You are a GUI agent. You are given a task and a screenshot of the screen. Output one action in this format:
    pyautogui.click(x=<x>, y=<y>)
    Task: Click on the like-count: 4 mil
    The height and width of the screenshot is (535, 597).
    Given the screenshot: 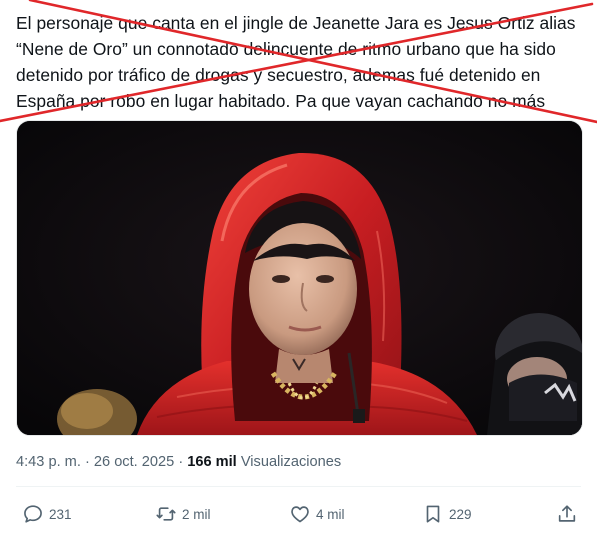 What is the action you would take?
    pyautogui.click(x=330, y=514)
    